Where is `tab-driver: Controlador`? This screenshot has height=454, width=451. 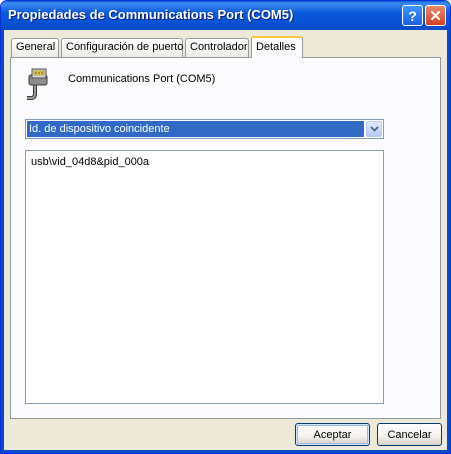 tab-driver: Controlador is located at coordinates (217, 47).